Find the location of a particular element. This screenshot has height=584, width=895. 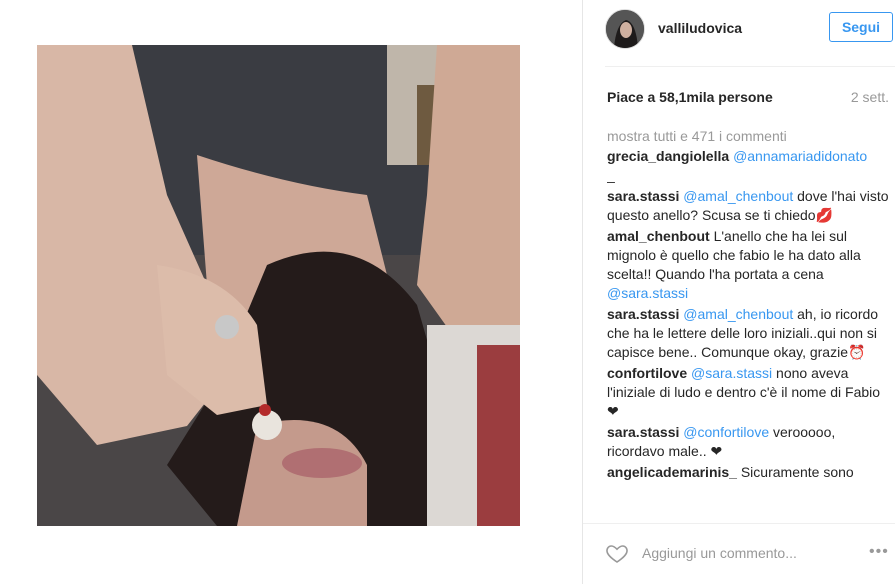

username-link: valliludovica is located at coordinates (700, 28).